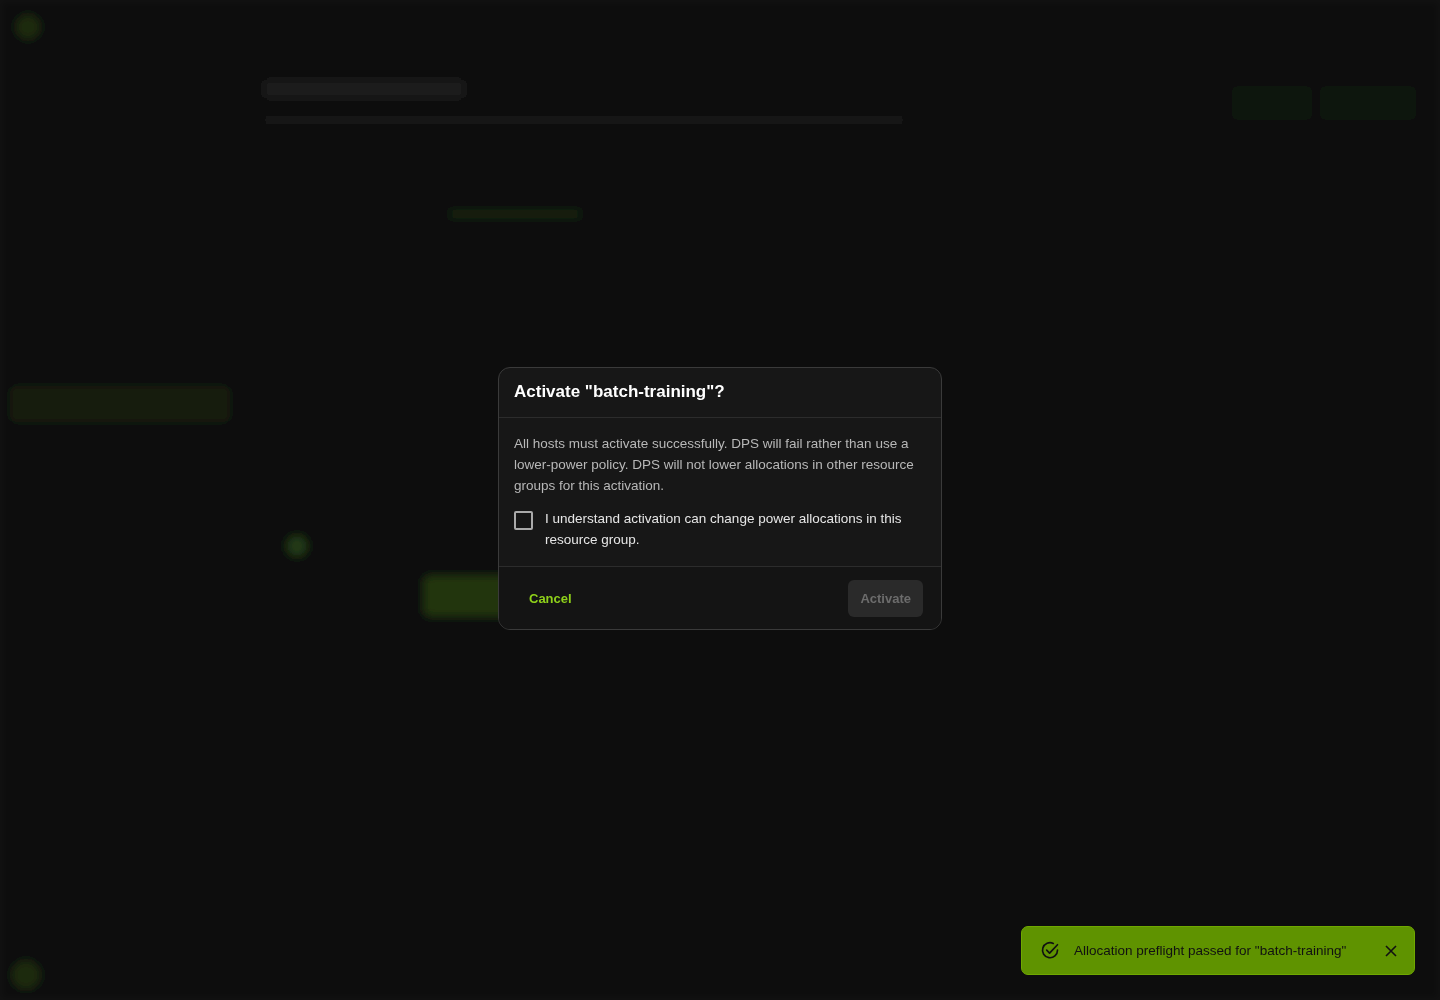 The image size is (1440, 1000). I want to click on checkbox-label: I understand activation can change power allocations in this resource group., so click(724, 529).